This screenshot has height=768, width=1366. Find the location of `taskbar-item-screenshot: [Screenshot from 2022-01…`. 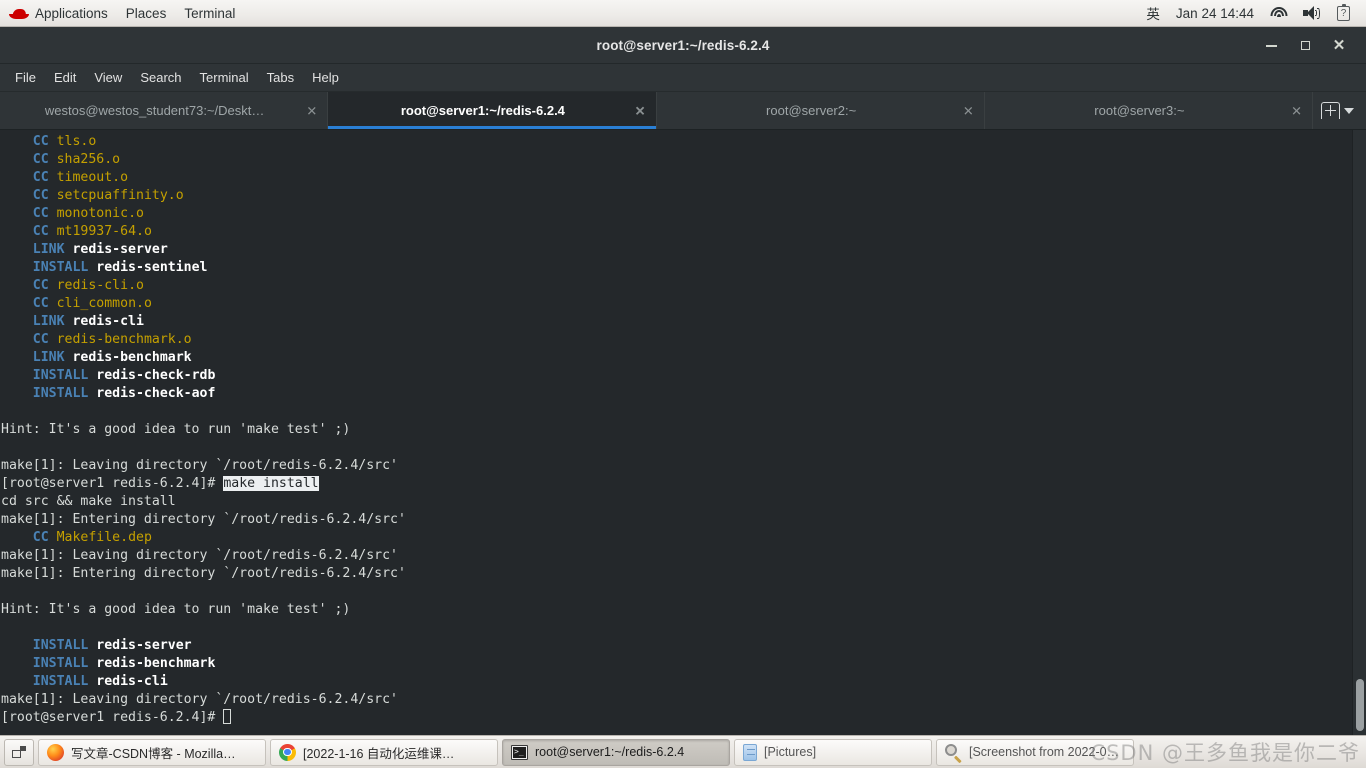

taskbar-item-screenshot: [Screenshot from 2022-01… is located at coordinates (1035, 752).